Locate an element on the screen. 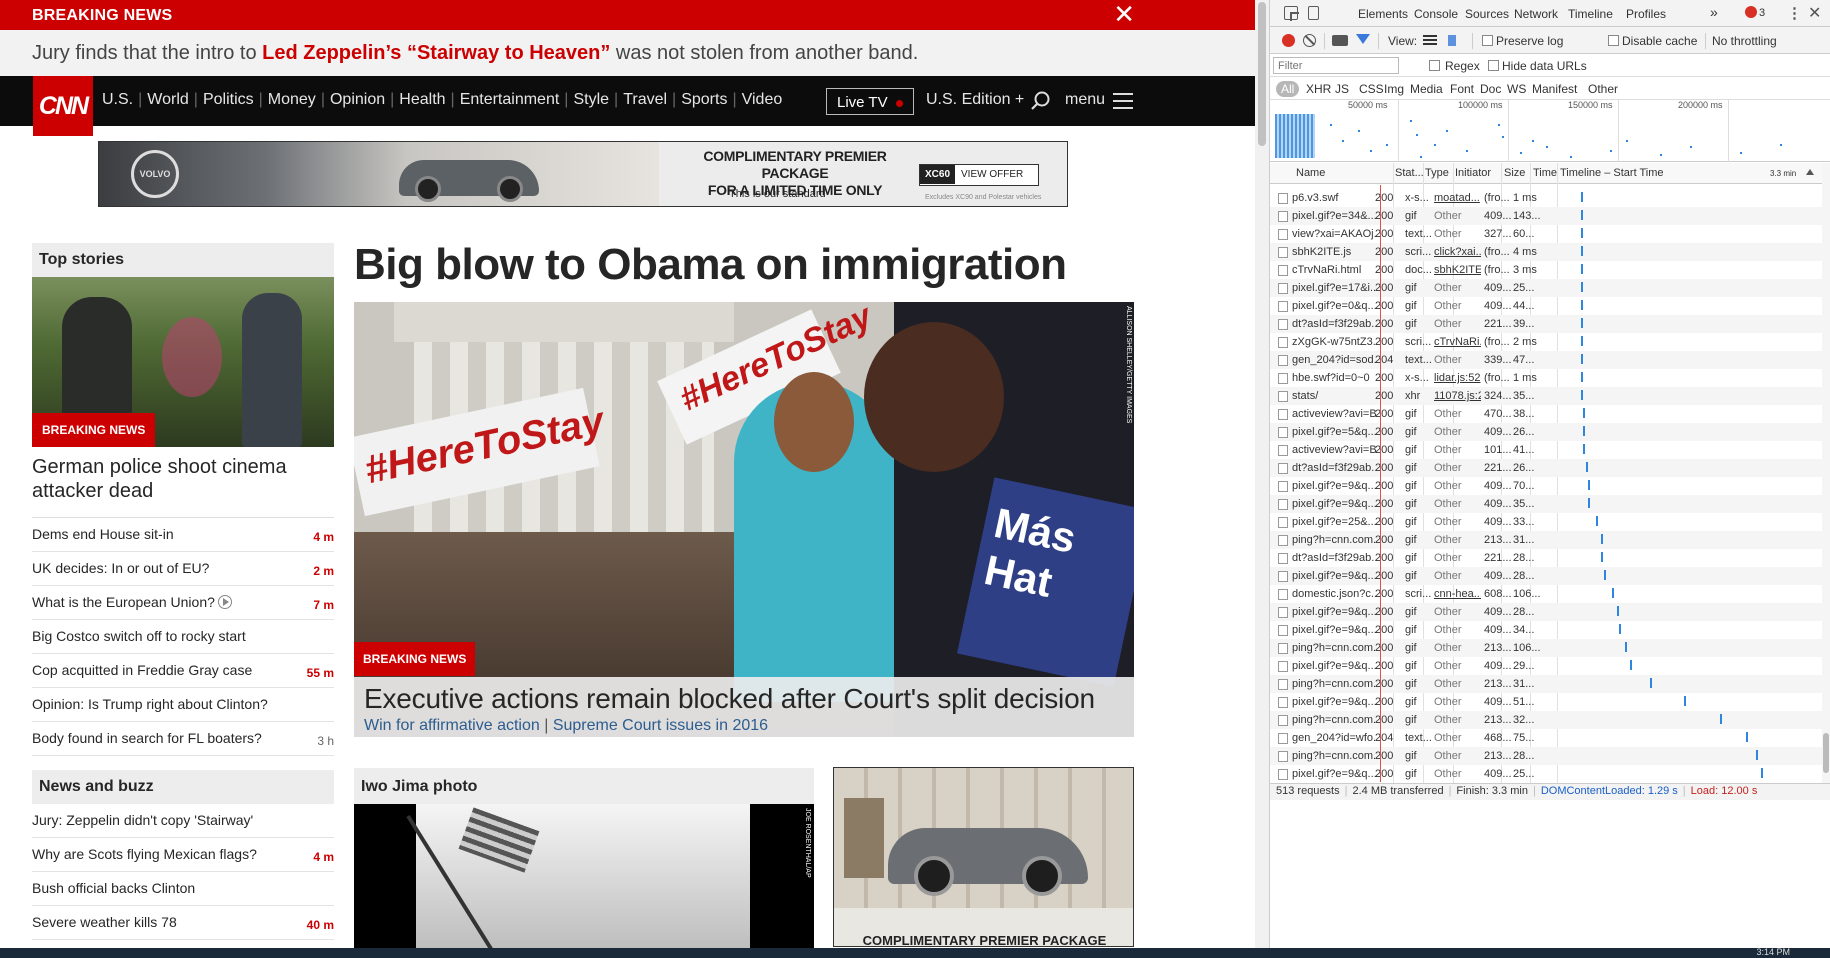 This screenshot has height=958, width=1830. side-ad: COMPLIMENTARY PREMIER PACKAGE is located at coordinates (983, 857).